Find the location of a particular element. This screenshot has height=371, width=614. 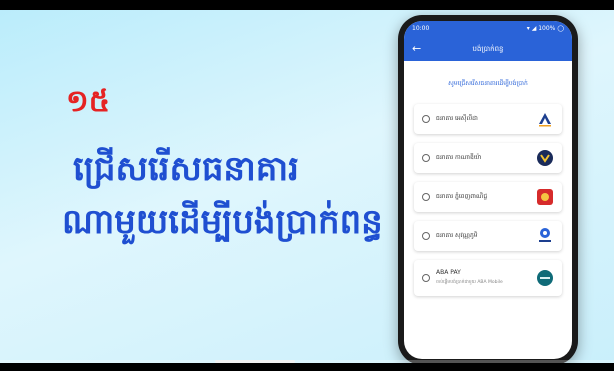

bank-name: ធនាគារ អេស៊ីលីដា is located at coordinates (457, 118).